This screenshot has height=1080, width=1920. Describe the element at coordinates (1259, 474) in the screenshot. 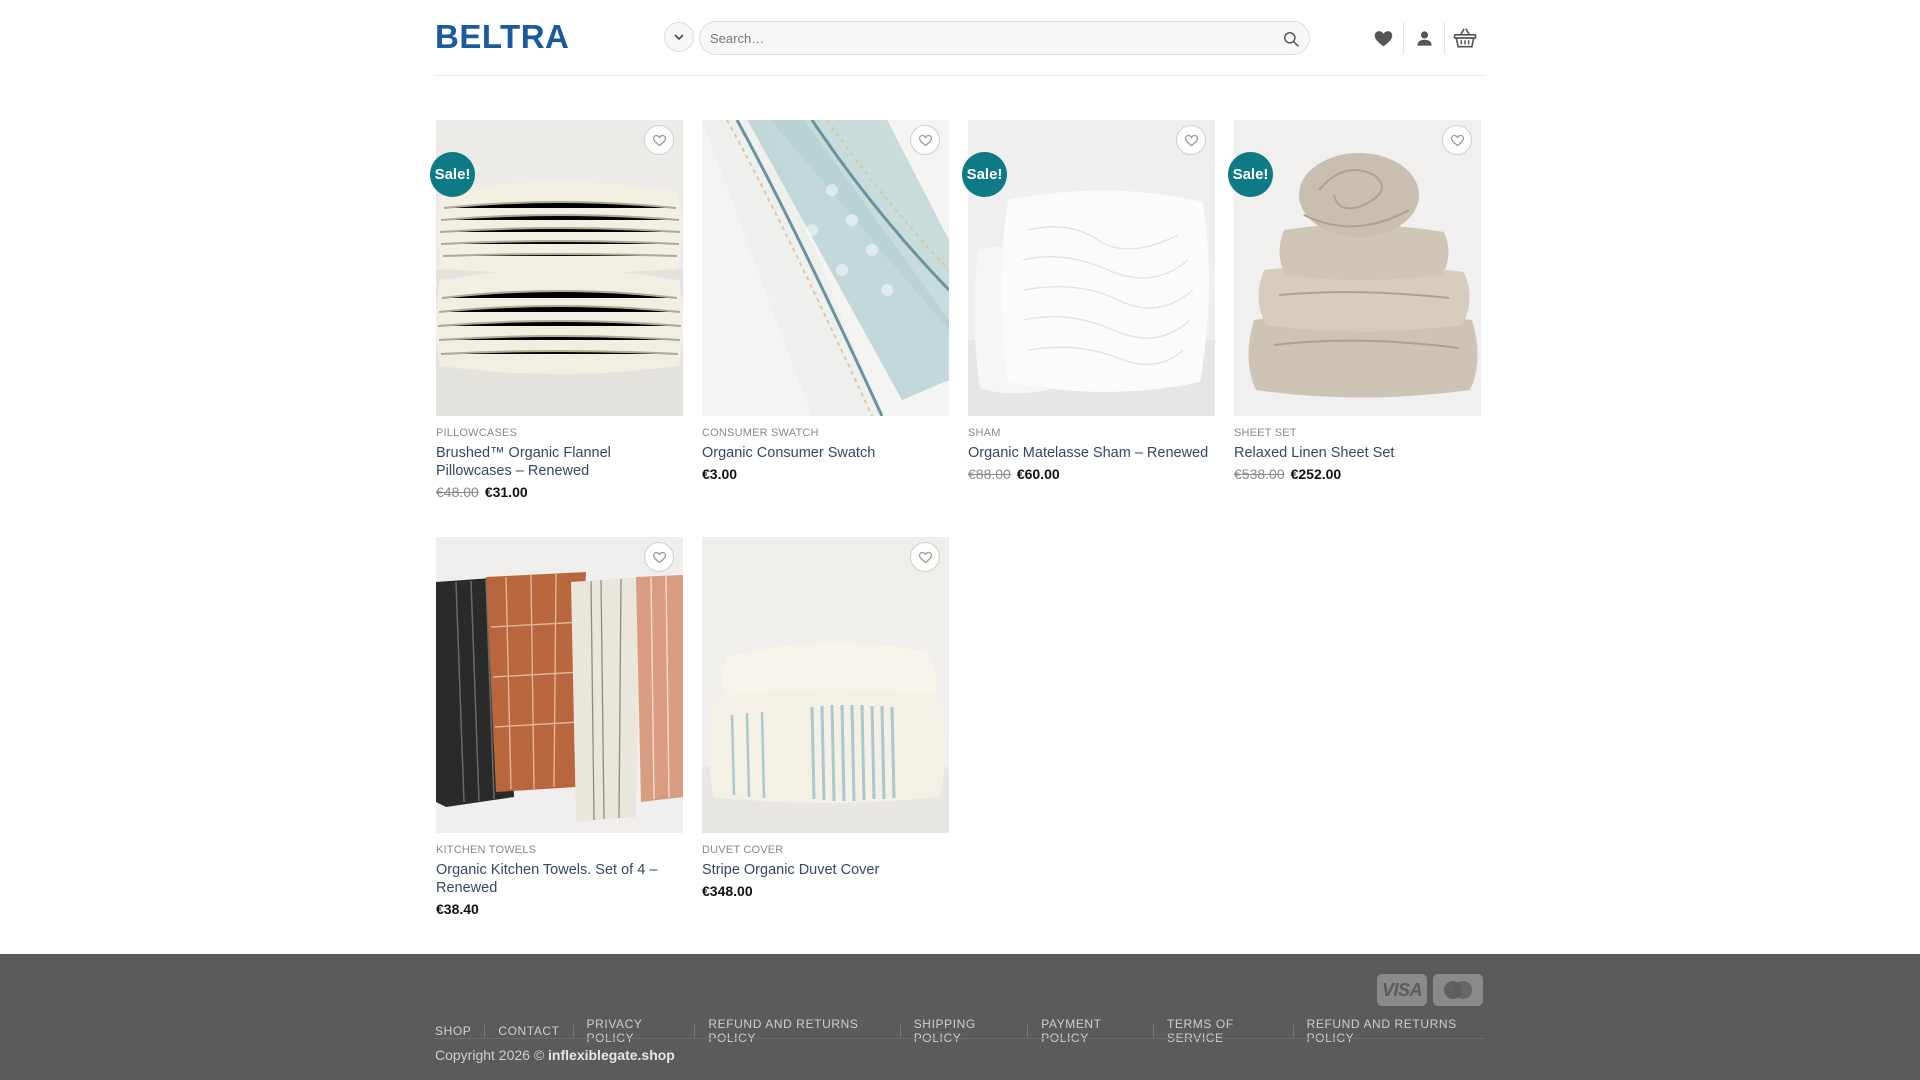

I see `old-price: €538.00` at that location.